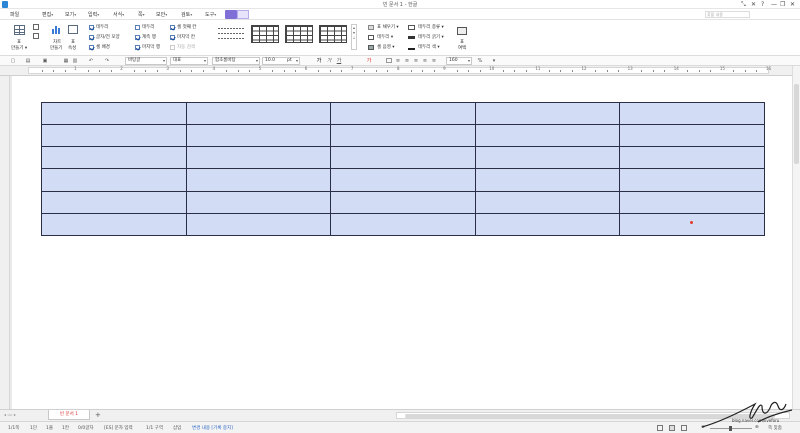  Describe the element at coordinates (796, 124) in the screenshot. I see `scrollbar-thumb` at that location.